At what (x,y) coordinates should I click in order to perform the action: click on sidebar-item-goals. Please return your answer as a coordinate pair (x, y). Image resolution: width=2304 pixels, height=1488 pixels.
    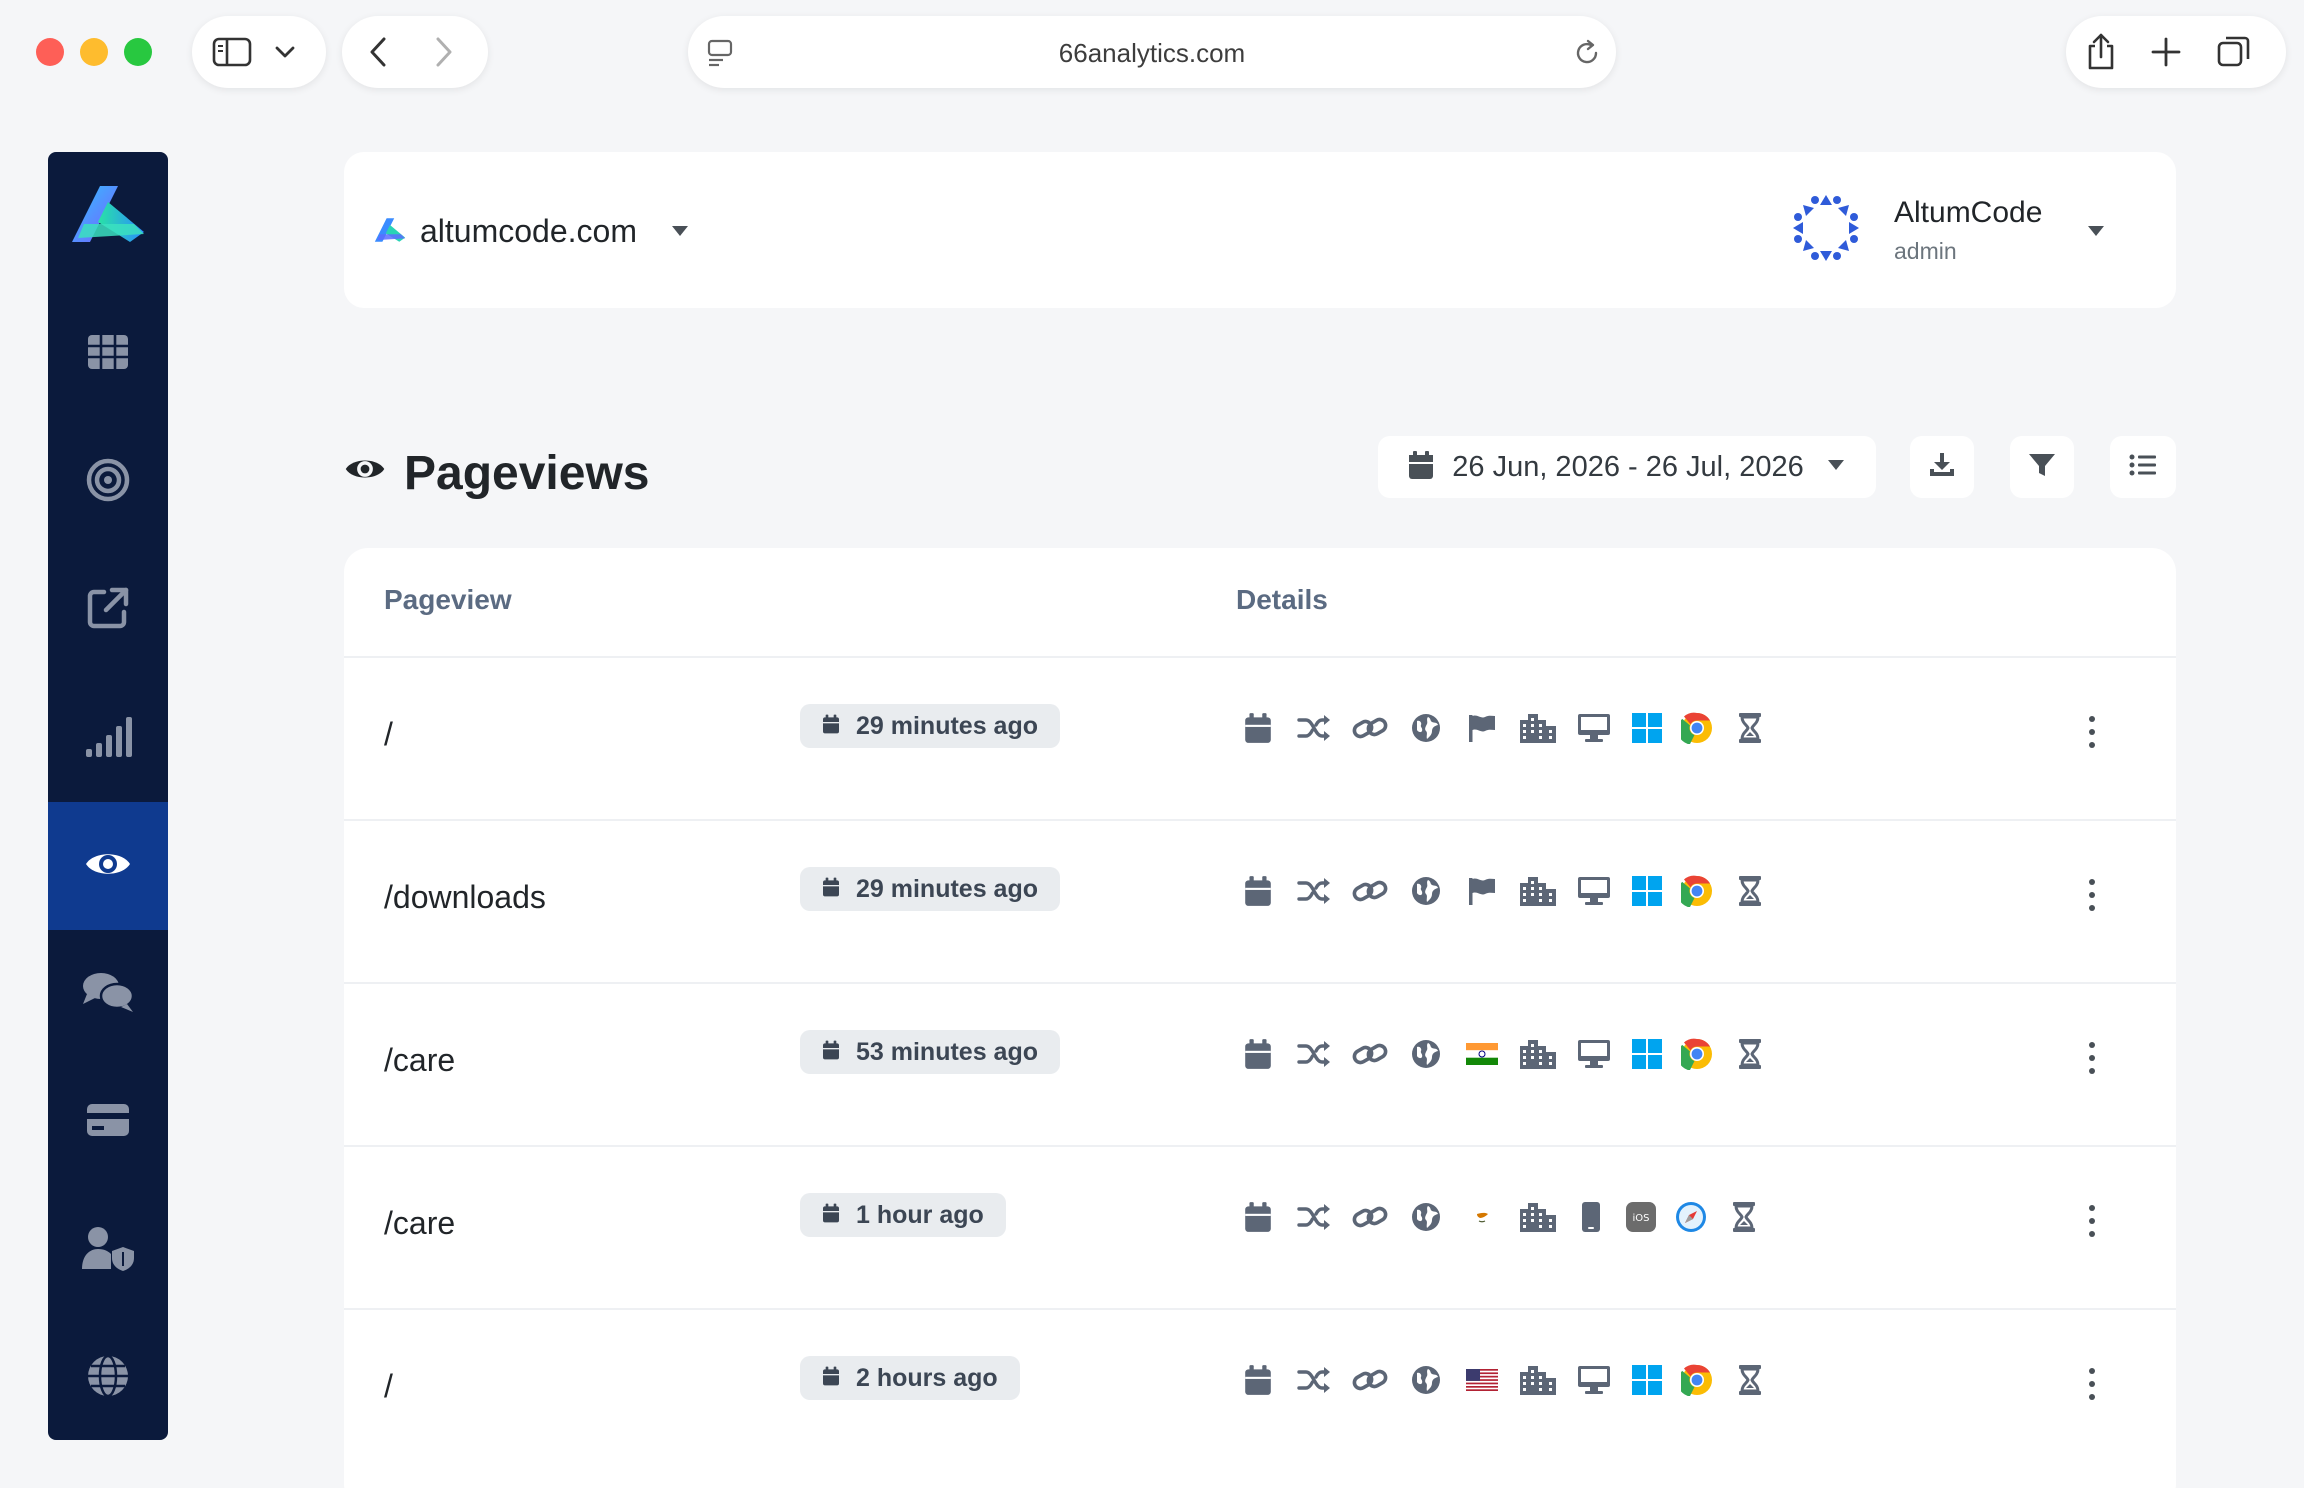
    Looking at the image, I should click on (108, 482).